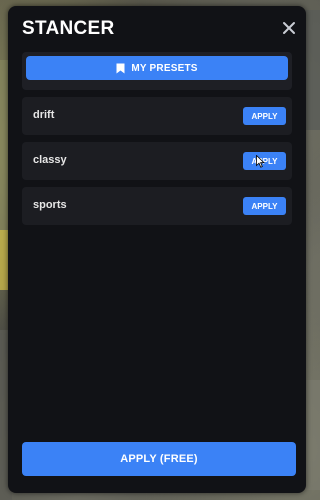  Describe the element at coordinates (157, 116) in the screenshot. I see `preset-row-drift: drift APPLY` at that location.